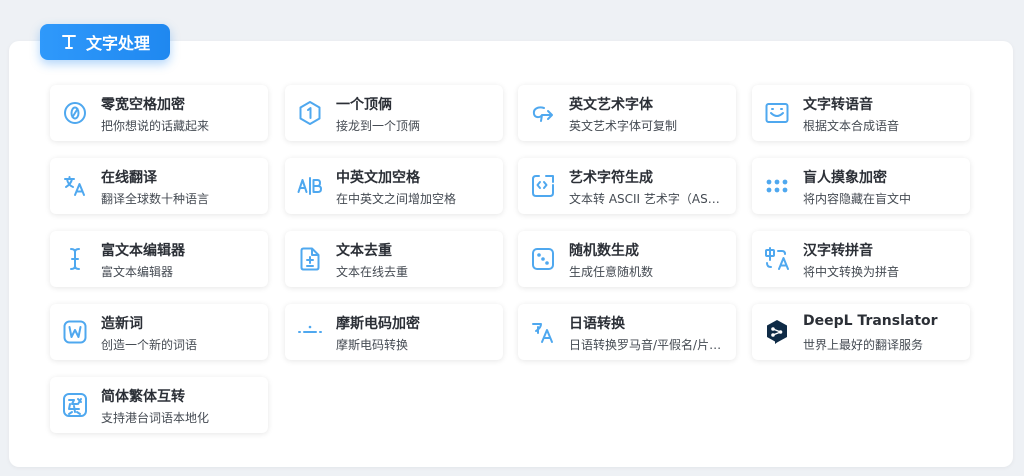 This screenshot has height=476, width=1024. Describe the element at coordinates (396, 199) in the screenshot. I see `tool-desc: 在中英文之间增加空格` at that location.